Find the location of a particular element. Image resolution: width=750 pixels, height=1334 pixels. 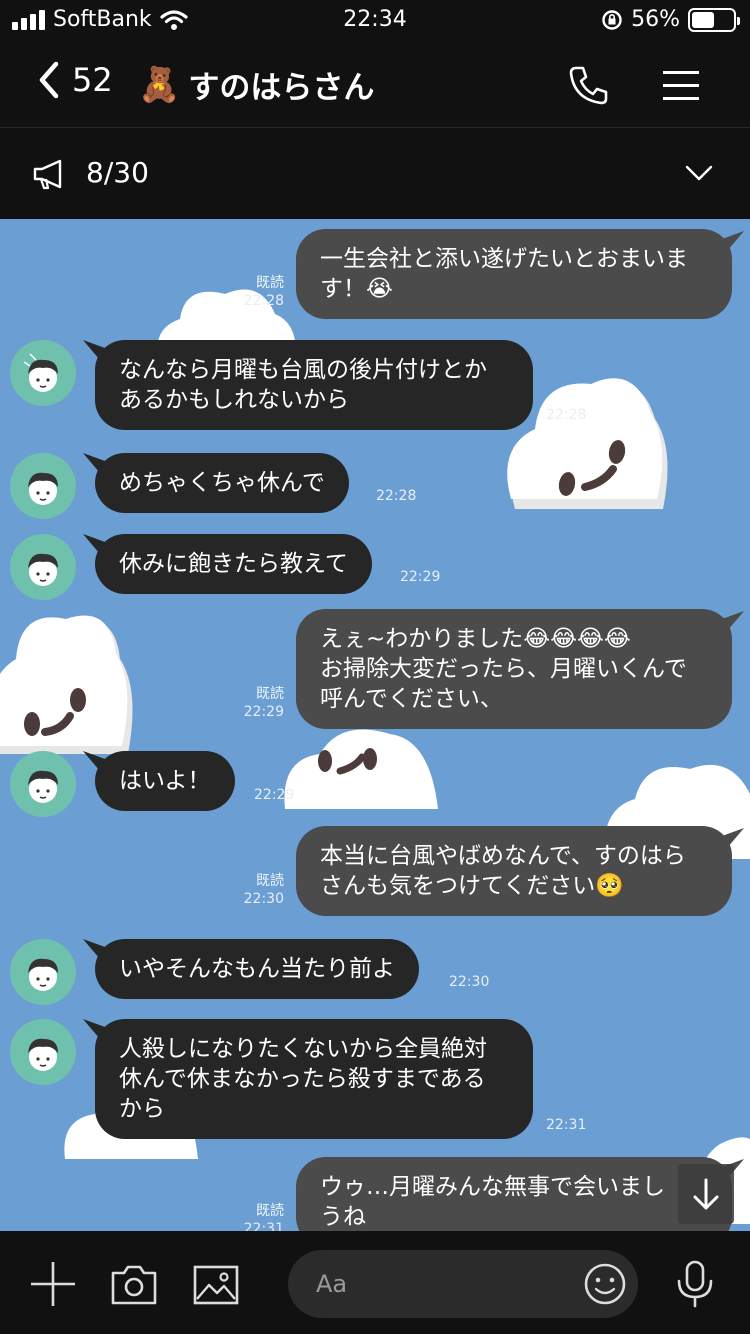

composer-bar: Aa is located at coordinates (375, 1282).